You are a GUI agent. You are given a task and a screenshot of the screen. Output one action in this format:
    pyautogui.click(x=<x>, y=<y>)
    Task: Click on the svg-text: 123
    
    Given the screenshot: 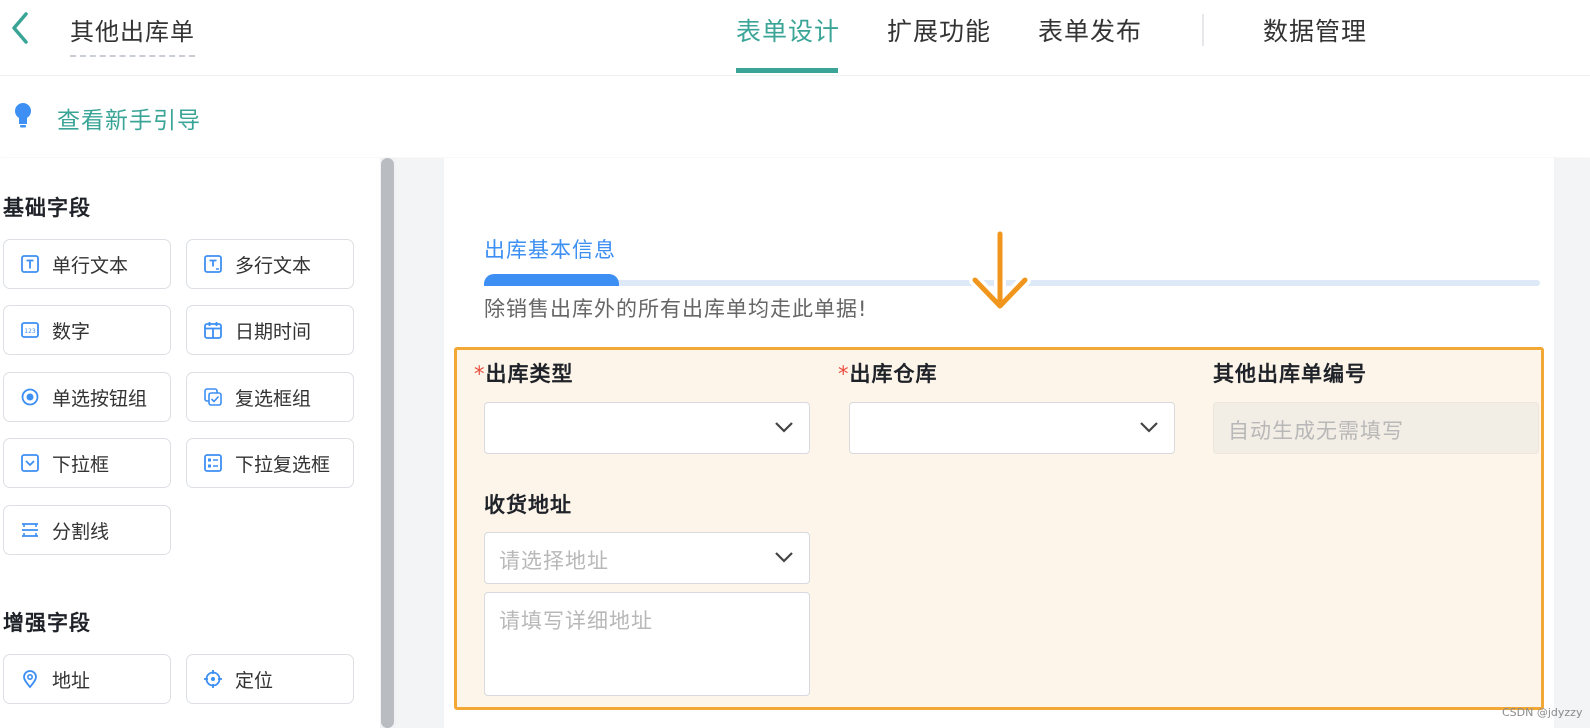 What is the action you would take?
    pyautogui.click(x=30, y=331)
    